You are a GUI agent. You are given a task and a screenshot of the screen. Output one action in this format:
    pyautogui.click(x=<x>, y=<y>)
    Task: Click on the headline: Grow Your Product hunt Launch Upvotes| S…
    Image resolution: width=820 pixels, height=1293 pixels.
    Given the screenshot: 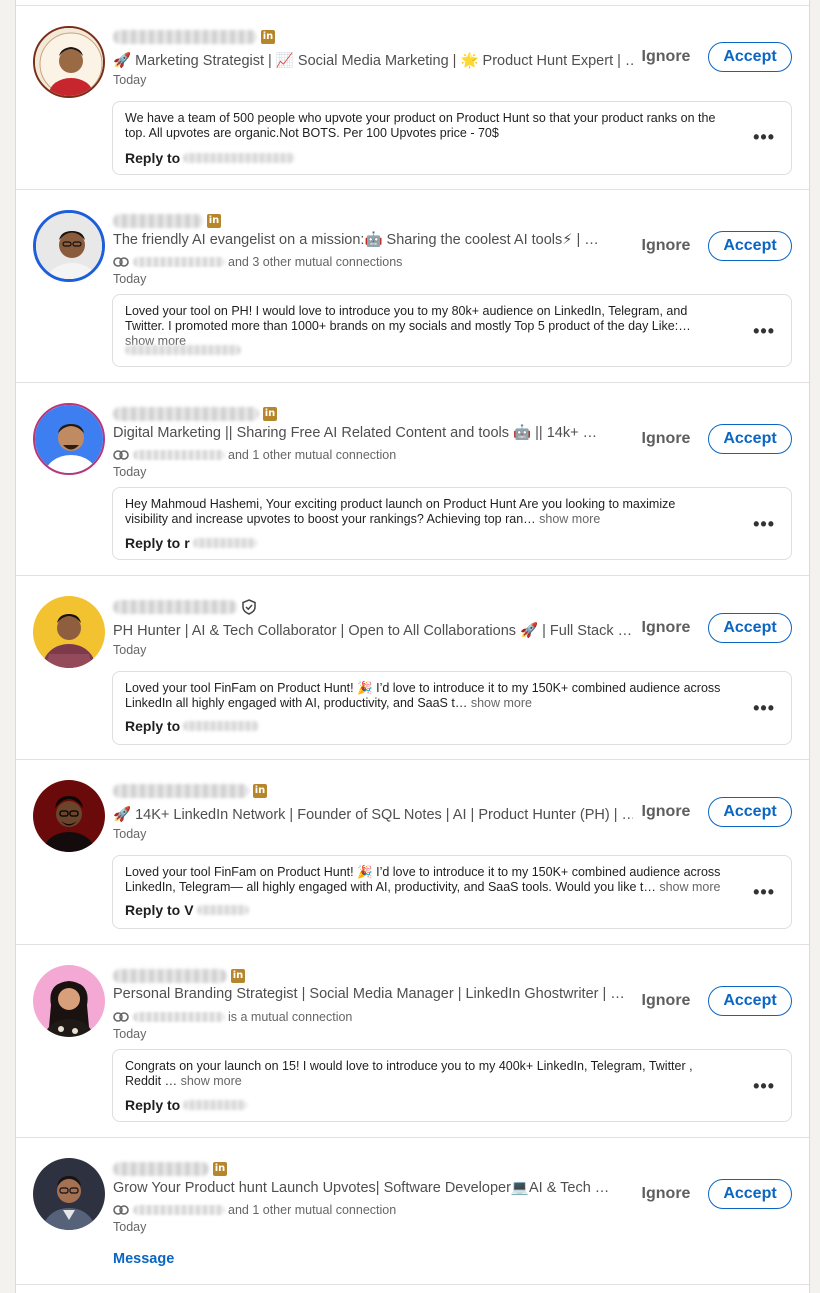 What is the action you would take?
    pyautogui.click(x=361, y=1188)
    